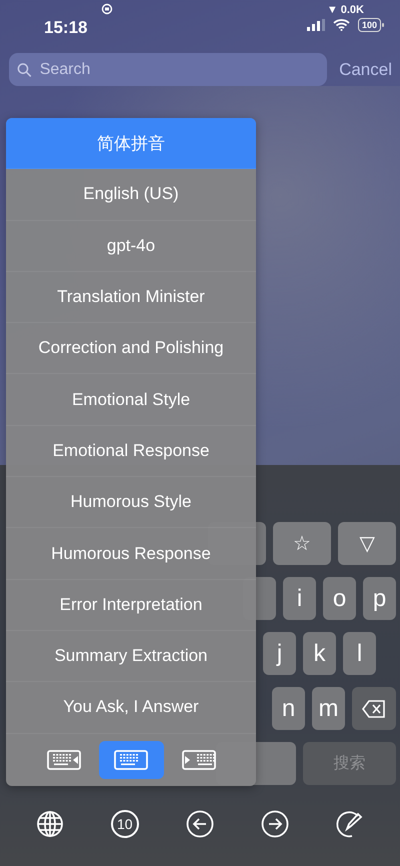 The width and height of the screenshot is (400, 866). What do you see at coordinates (345, 10) in the screenshot?
I see `network-speed: ▼ 0.0K` at bounding box center [345, 10].